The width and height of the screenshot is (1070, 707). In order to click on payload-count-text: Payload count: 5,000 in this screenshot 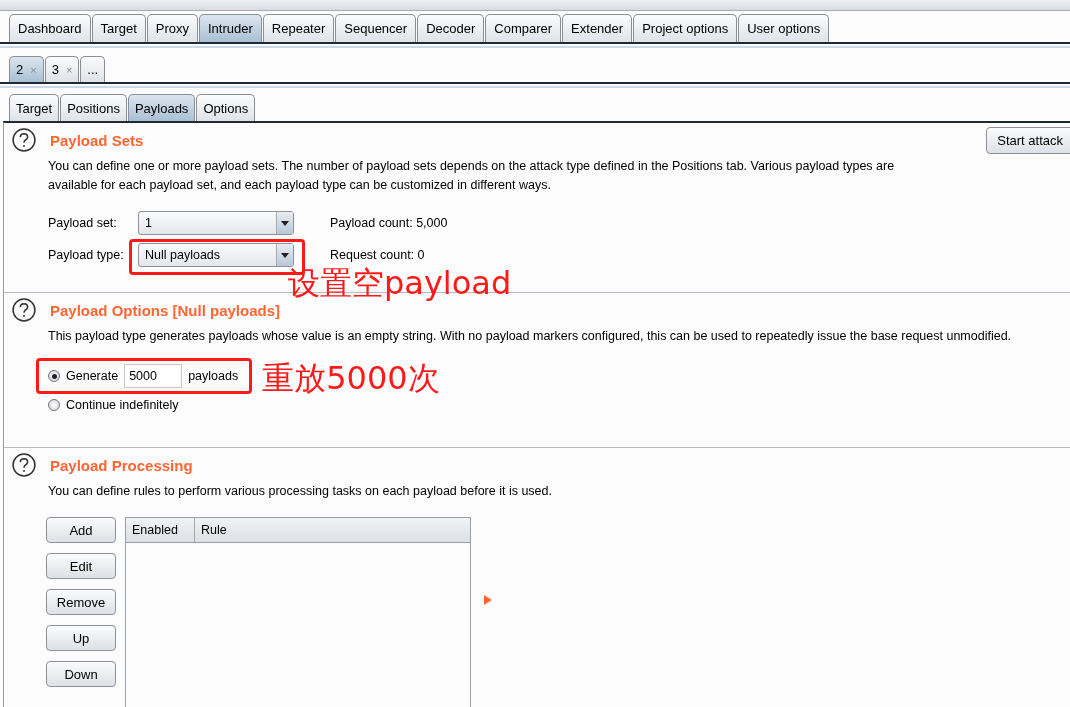, I will do `click(389, 223)`.